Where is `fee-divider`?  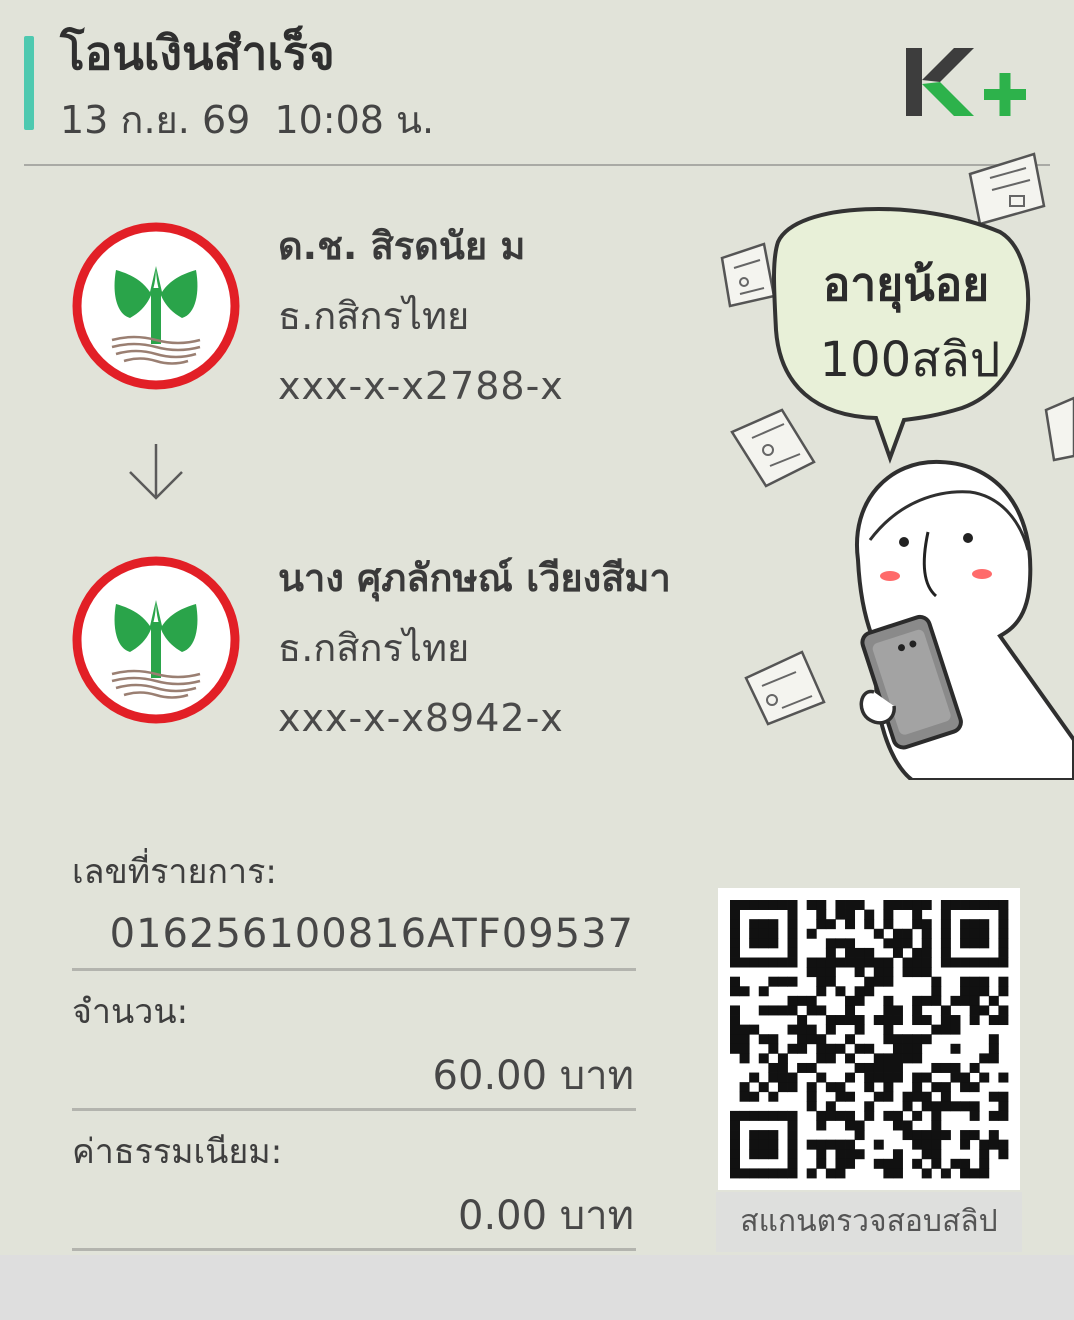 fee-divider is located at coordinates (354, 1249).